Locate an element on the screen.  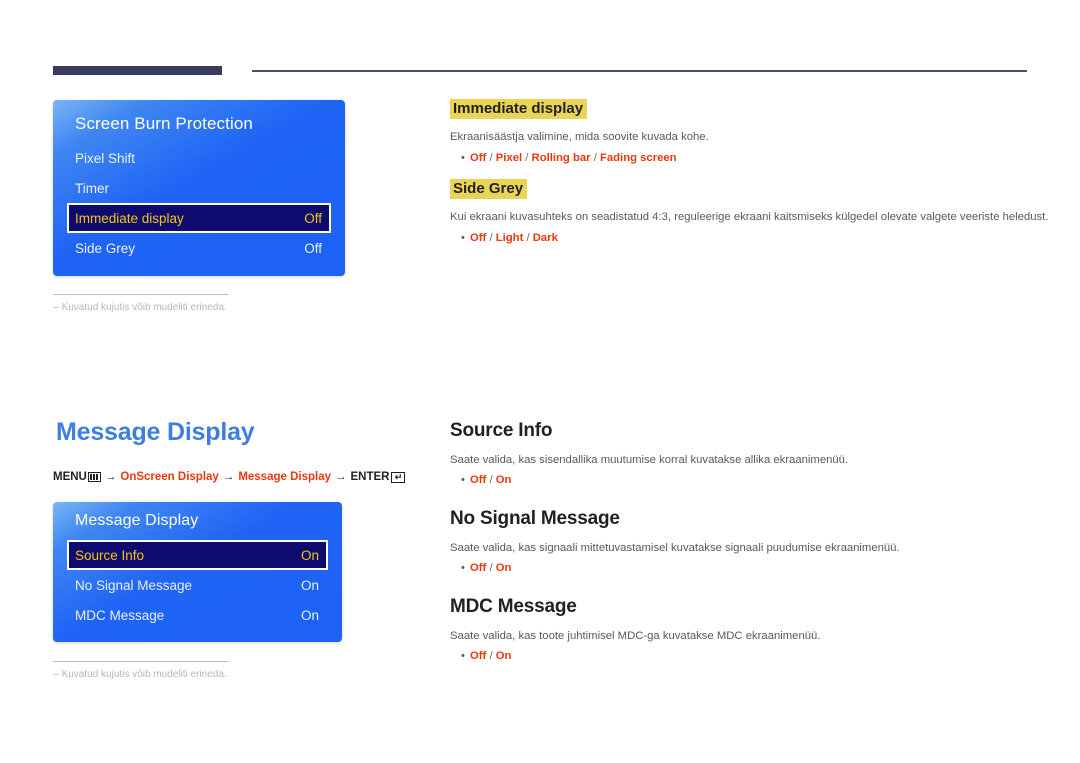
option-value: Rolling bar is located at coordinates (561, 157).